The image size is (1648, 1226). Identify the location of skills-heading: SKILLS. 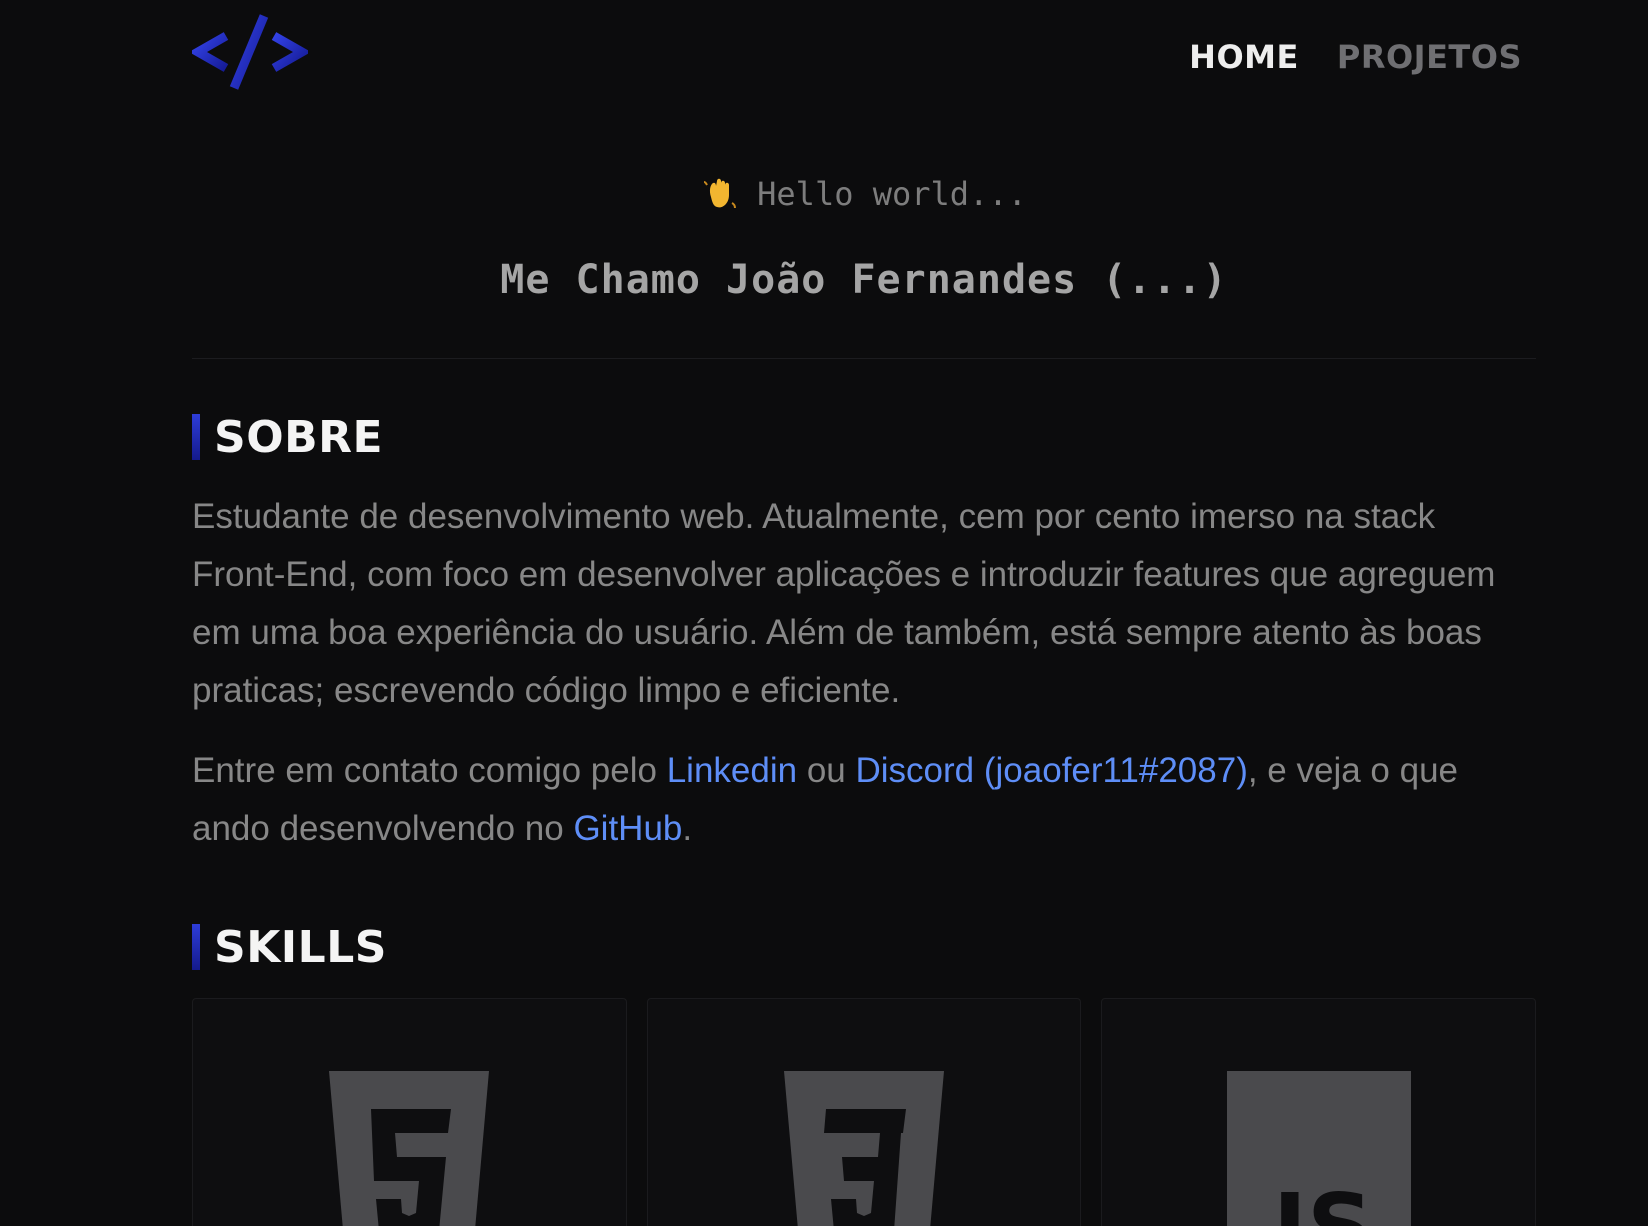
(289, 947).